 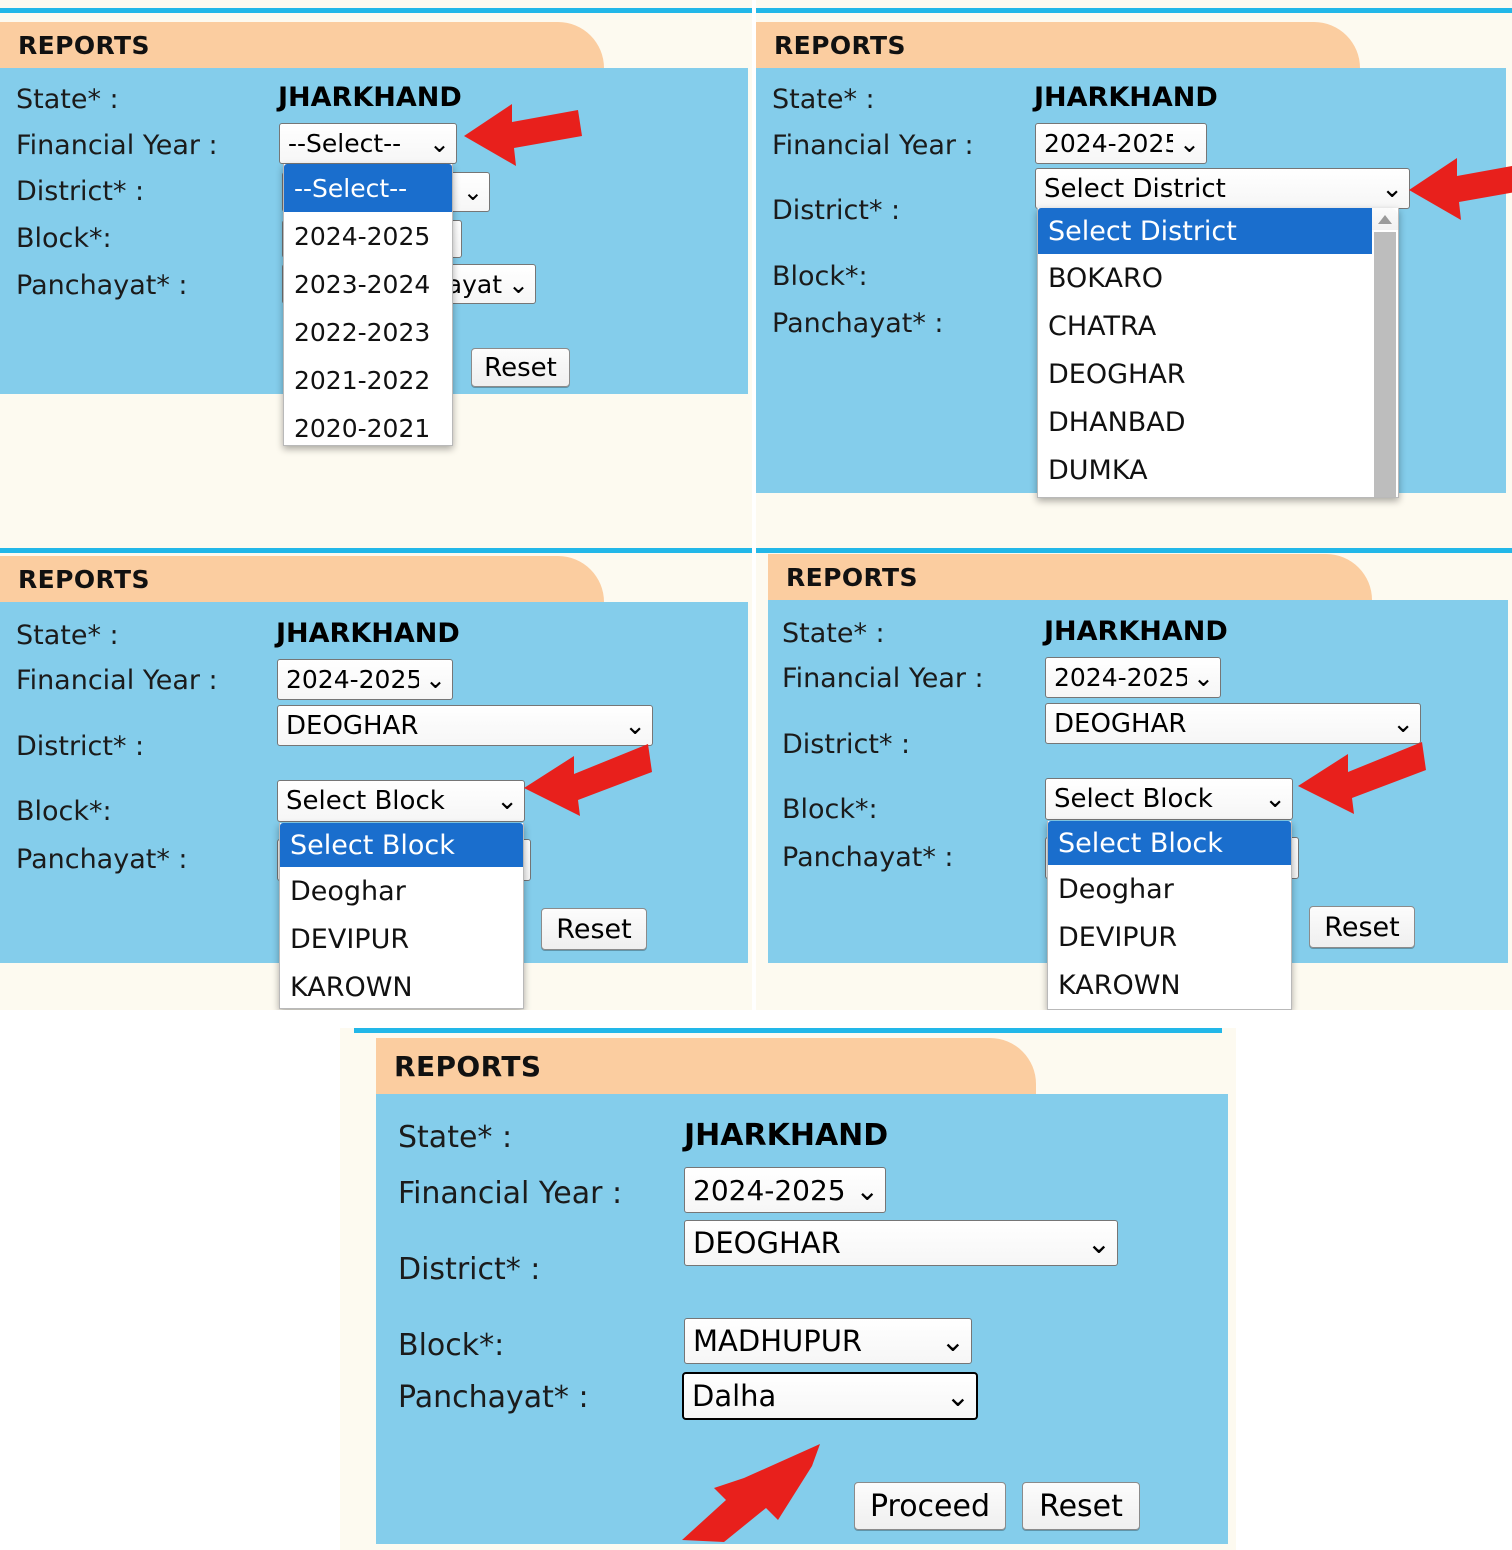 I want to click on dropdown-option: DHANBAD, so click(x=1218, y=422).